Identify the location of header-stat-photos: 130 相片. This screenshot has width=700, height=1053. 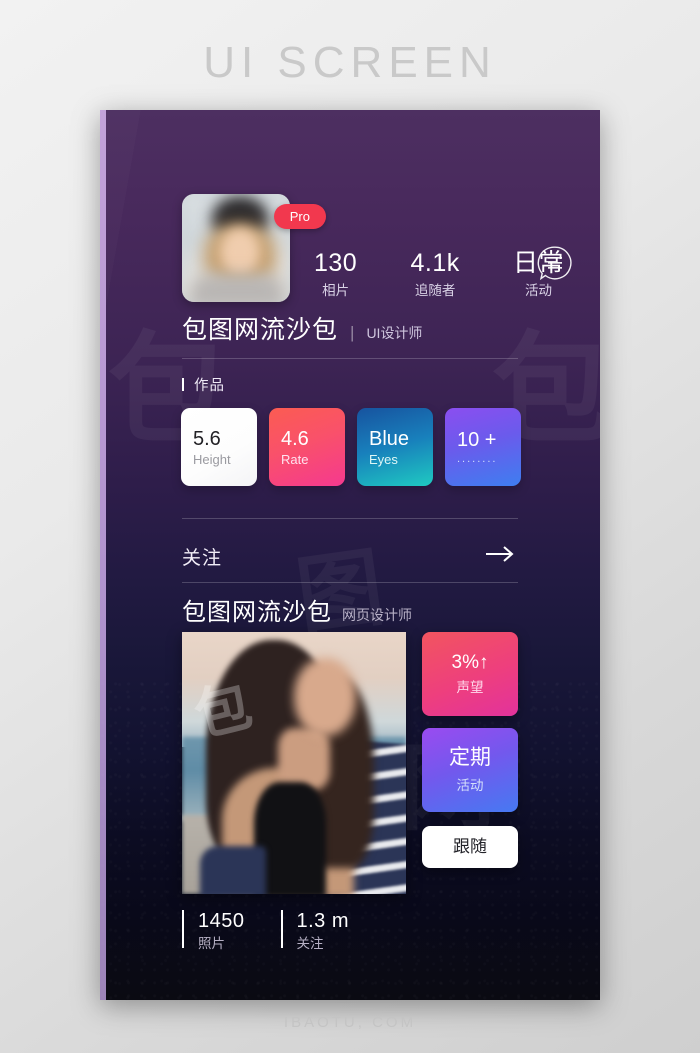
(335, 274).